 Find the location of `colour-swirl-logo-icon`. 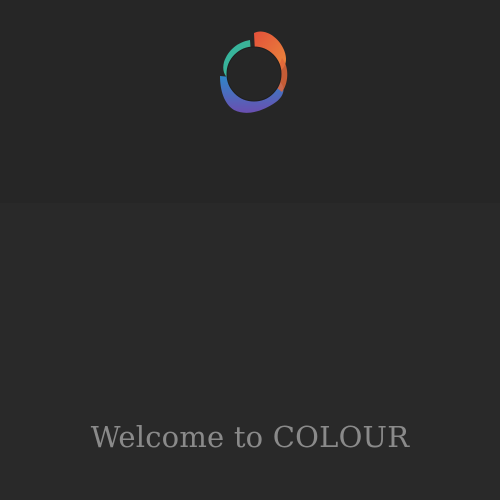

colour-swirl-logo-icon is located at coordinates (254, 72).